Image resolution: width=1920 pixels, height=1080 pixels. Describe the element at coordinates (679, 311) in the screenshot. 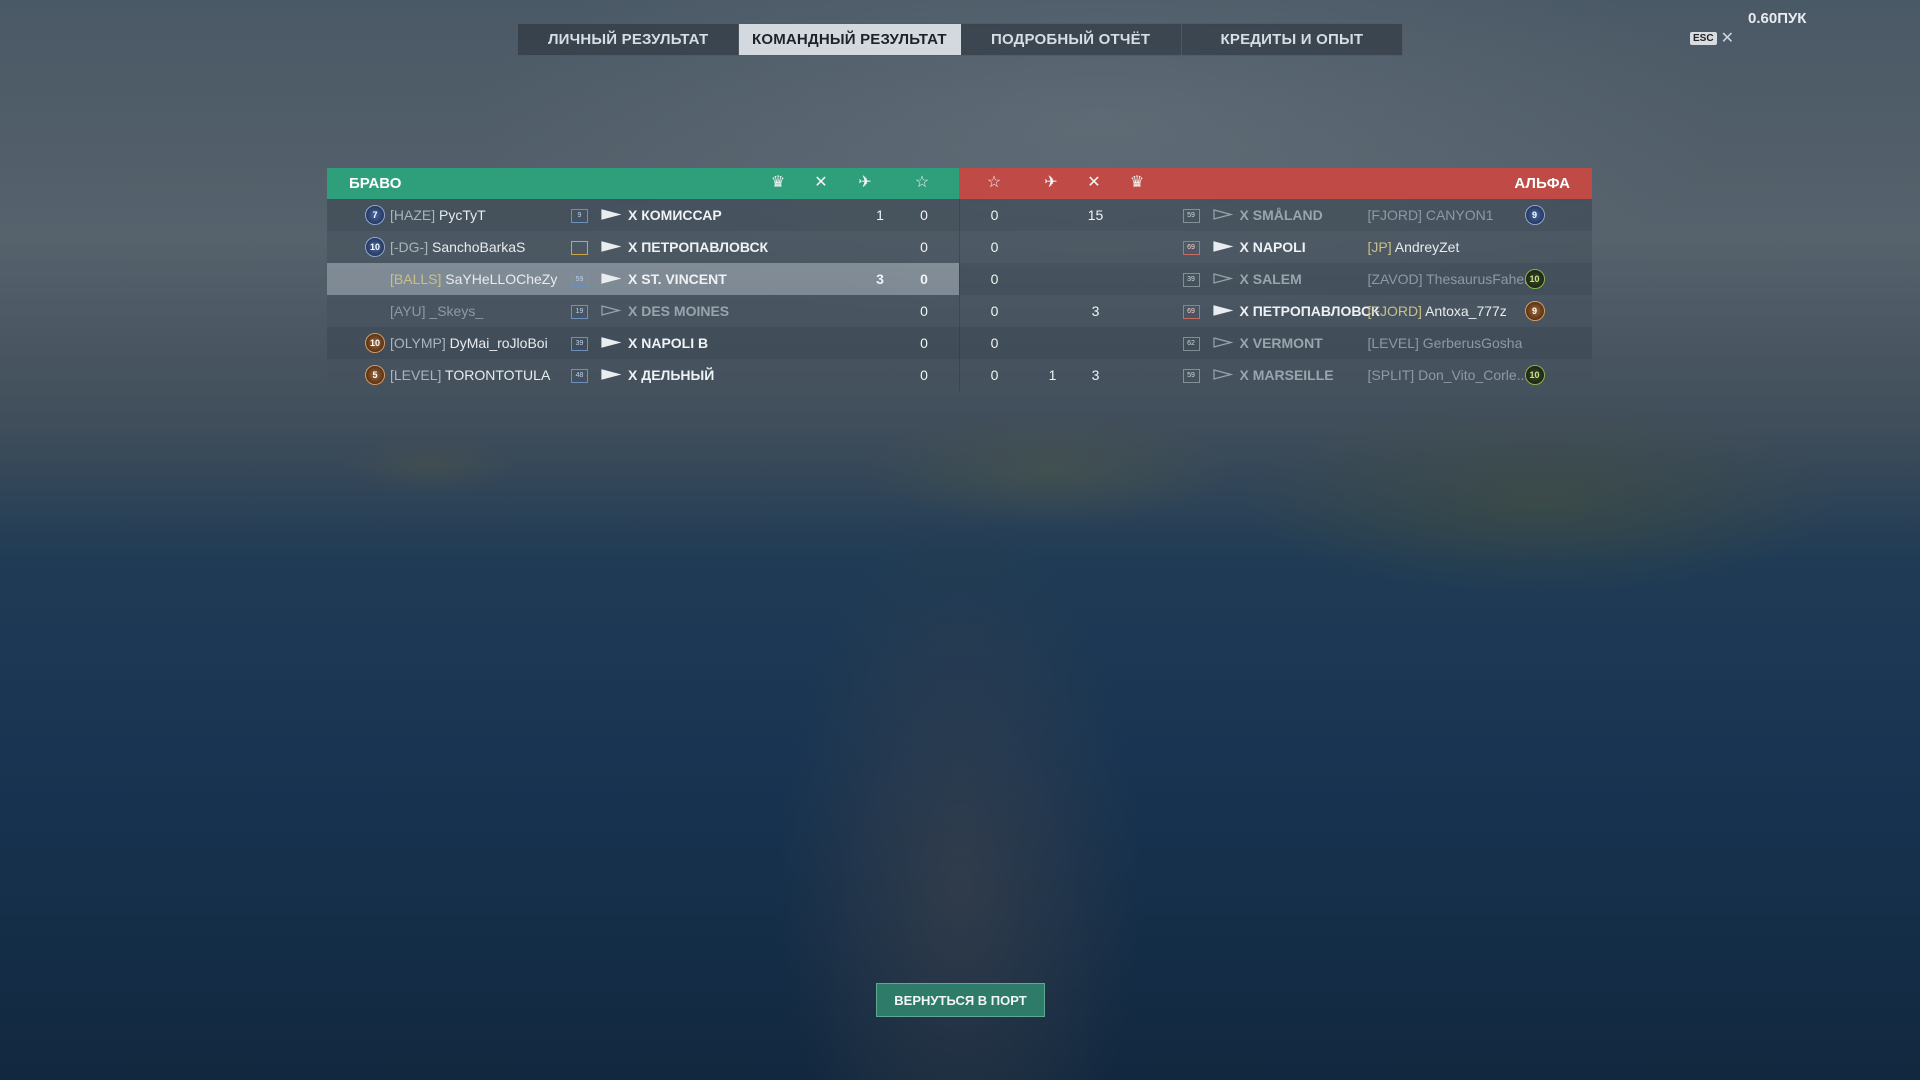

I see `ship-name: X DES MOINES` at that location.